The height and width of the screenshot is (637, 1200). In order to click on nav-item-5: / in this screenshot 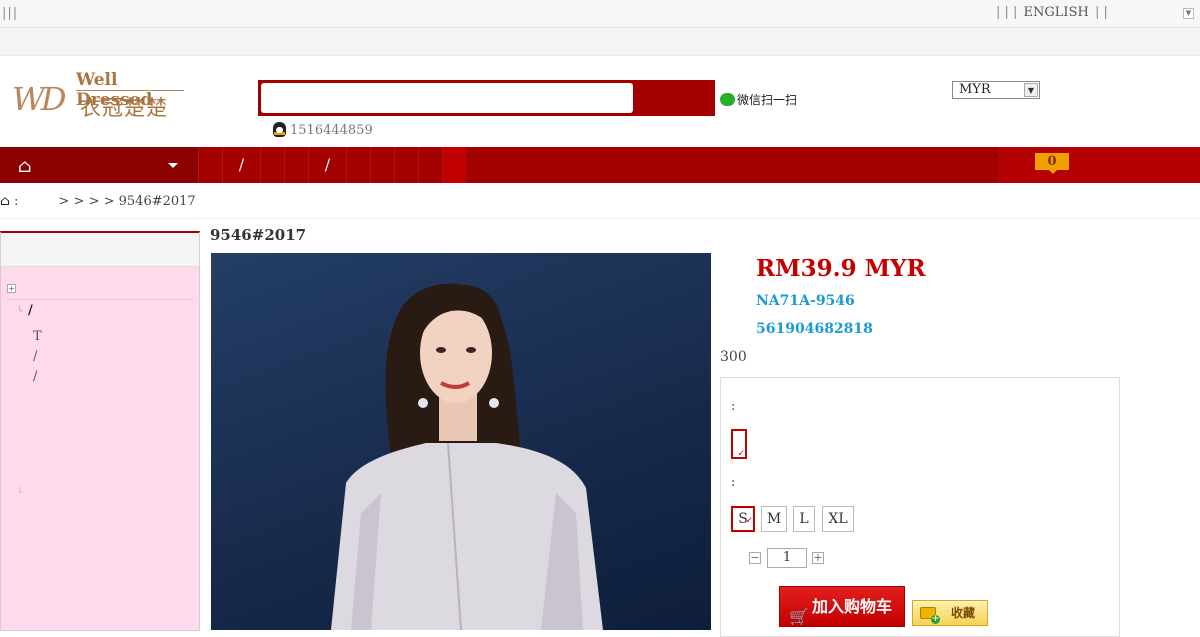, I will do `click(327, 165)`.